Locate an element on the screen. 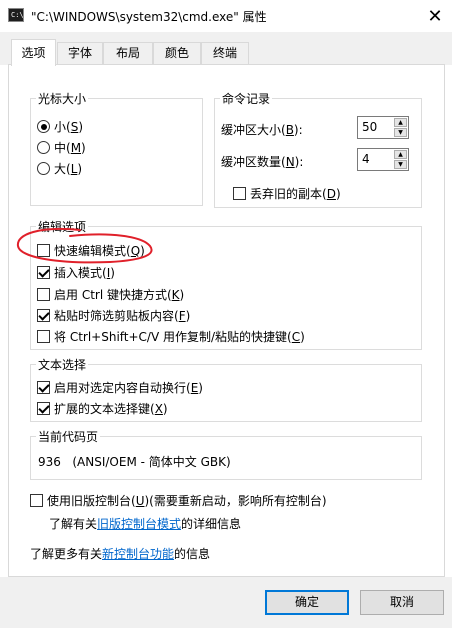  red-circle-annotation is located at coordinates (84, 246).